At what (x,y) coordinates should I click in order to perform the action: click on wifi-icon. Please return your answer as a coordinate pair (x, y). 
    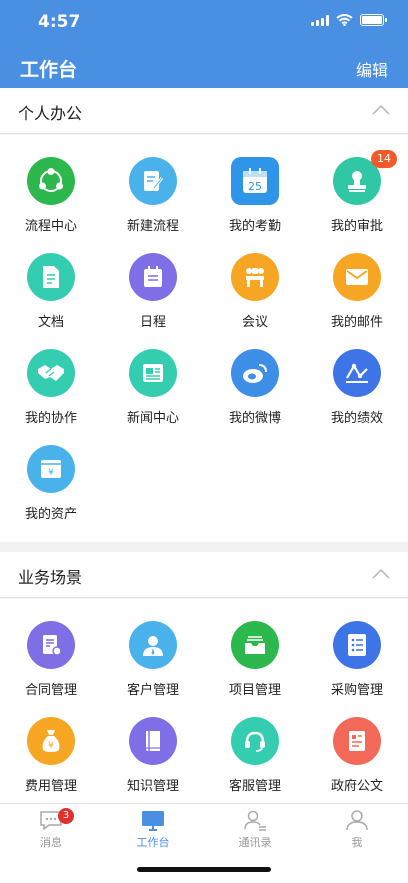
    Looking at the image, I should click on (344, 20).